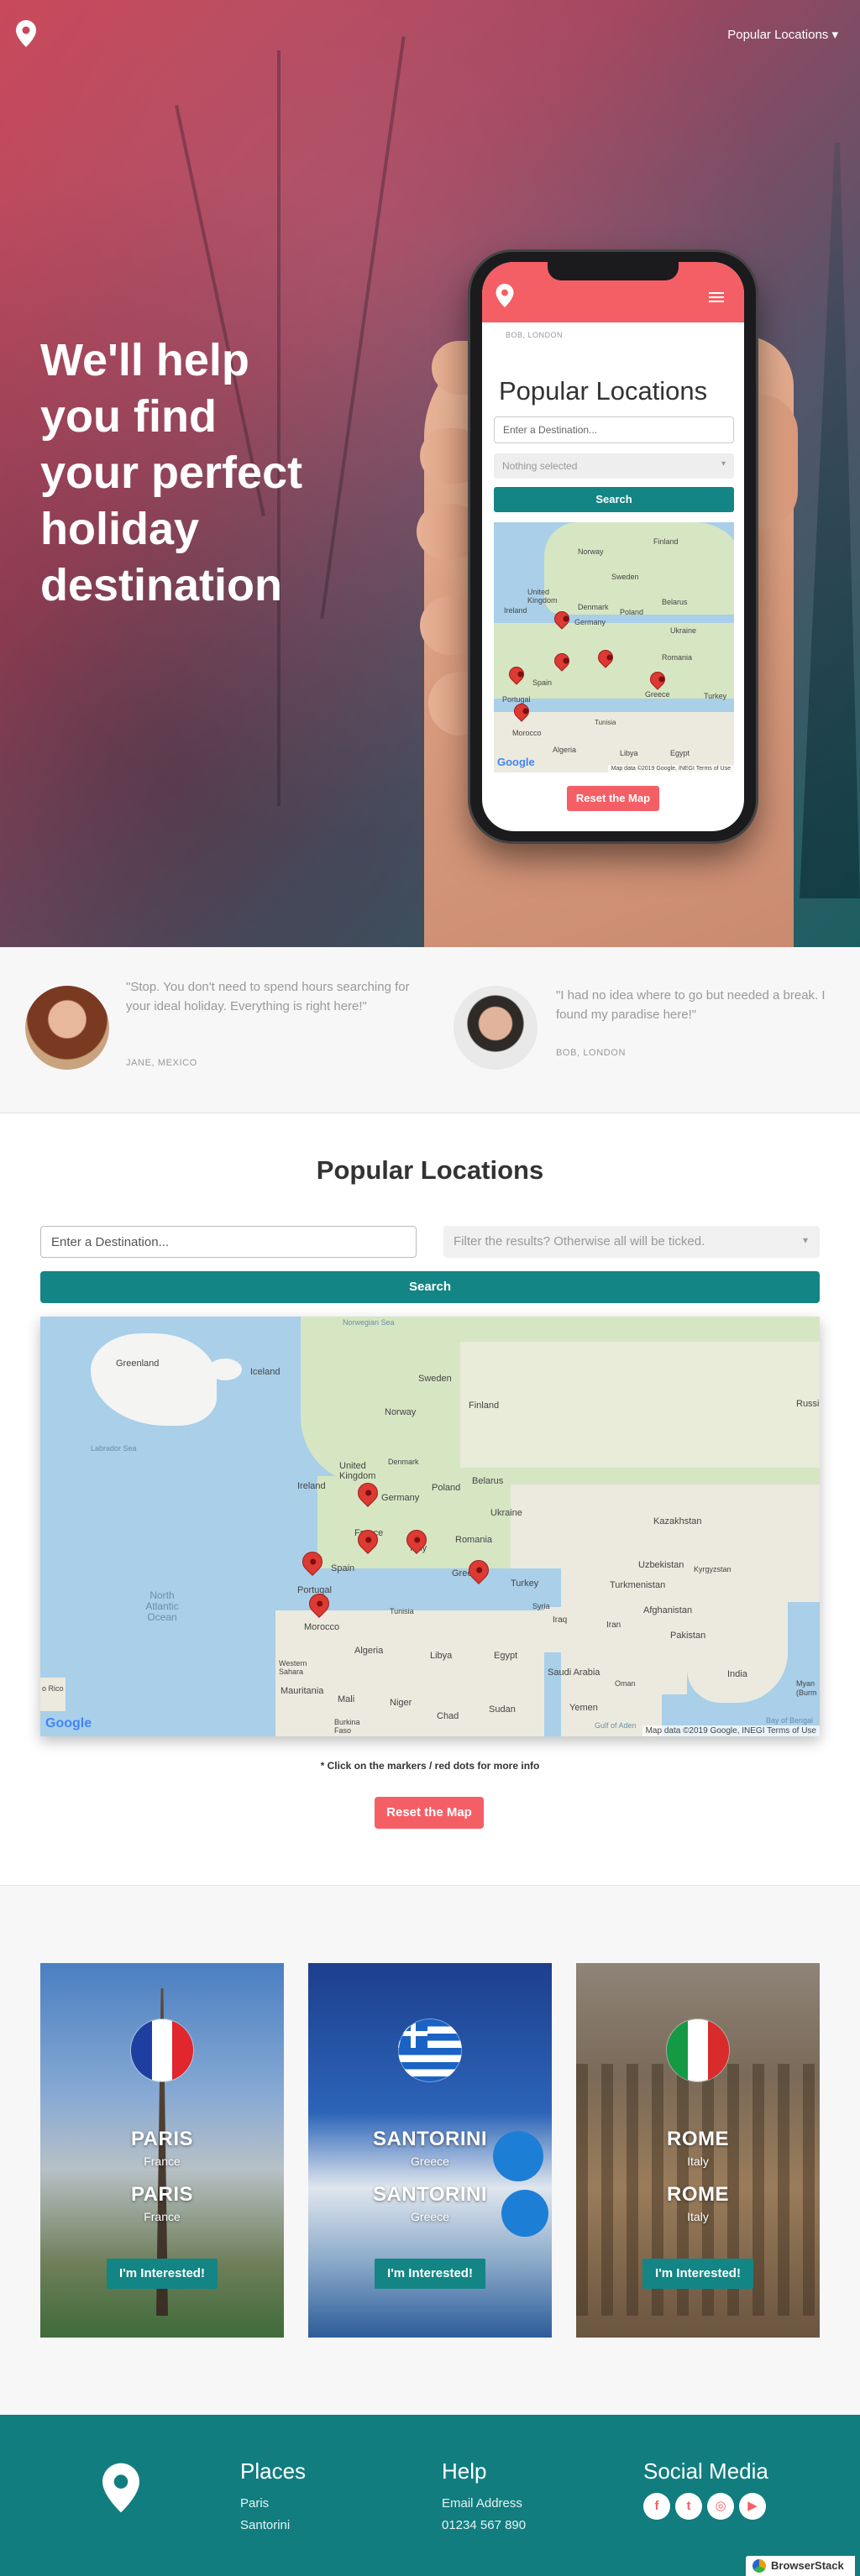  Describe the element at coordinates (515, 610) in the screenshot. I see `map-label: Ireland` at that location.